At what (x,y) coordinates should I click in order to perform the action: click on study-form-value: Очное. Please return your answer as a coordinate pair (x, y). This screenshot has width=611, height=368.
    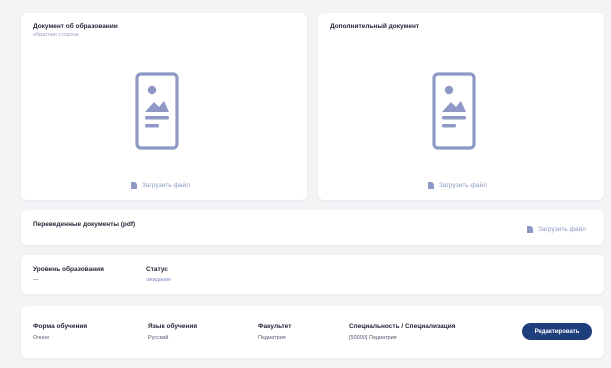
    Looking at the image, I should click on (41, 338).